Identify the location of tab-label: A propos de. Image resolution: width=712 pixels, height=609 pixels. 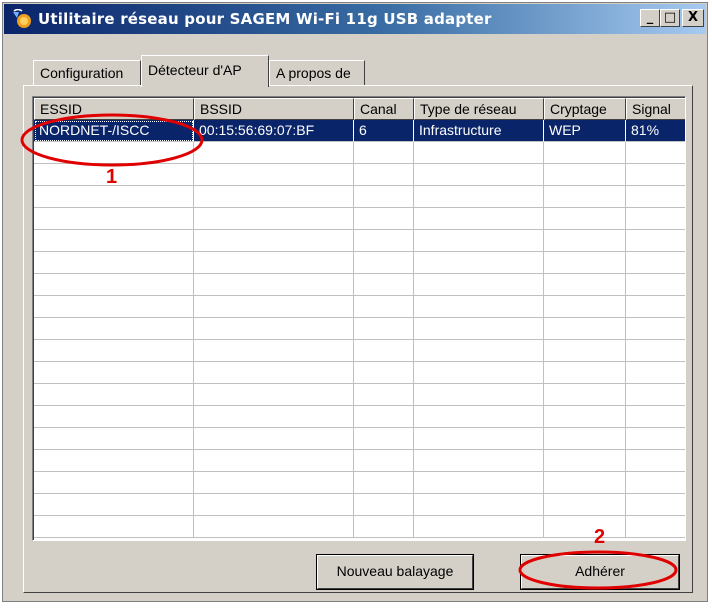
(313, 73).